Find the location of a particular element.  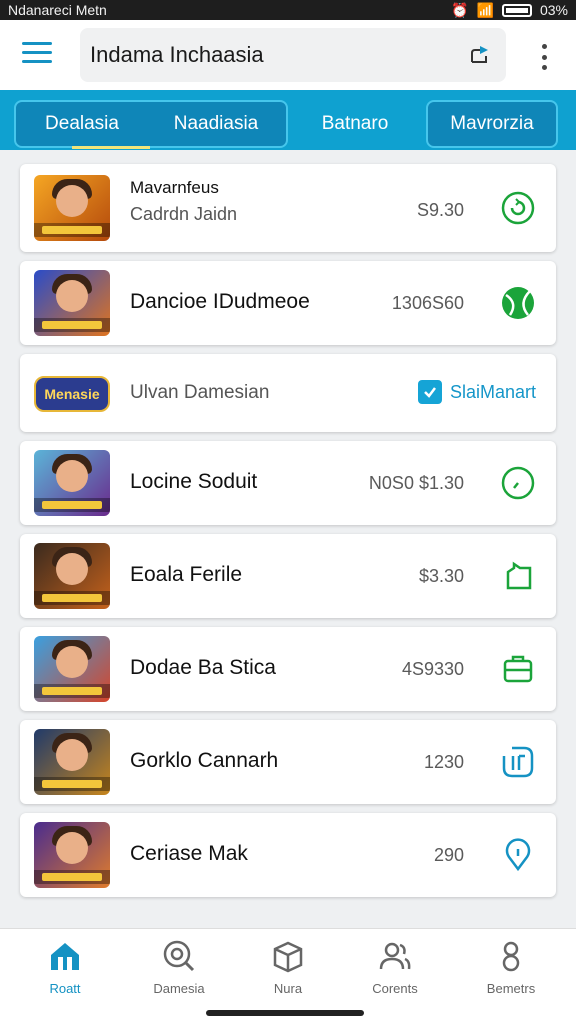

status-right-cluster: ⏰ 📶 03% is located at coordinates (509, 10).